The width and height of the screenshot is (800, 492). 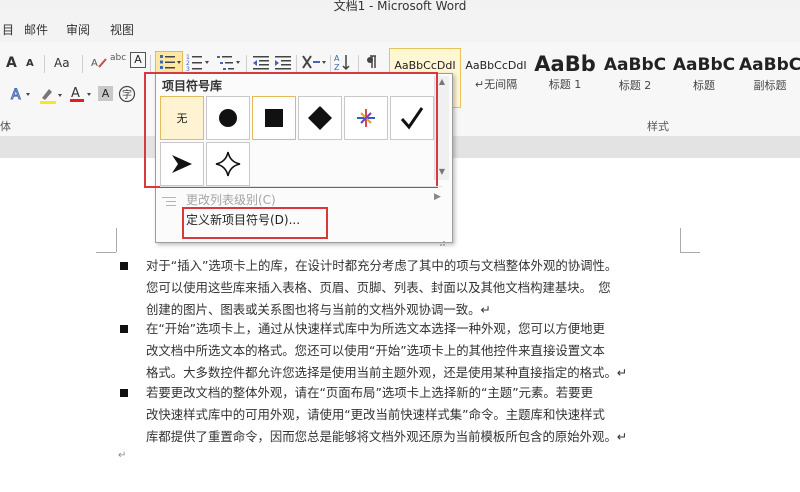 I want to click on highlighter-icon, so click(x=51, y=96).